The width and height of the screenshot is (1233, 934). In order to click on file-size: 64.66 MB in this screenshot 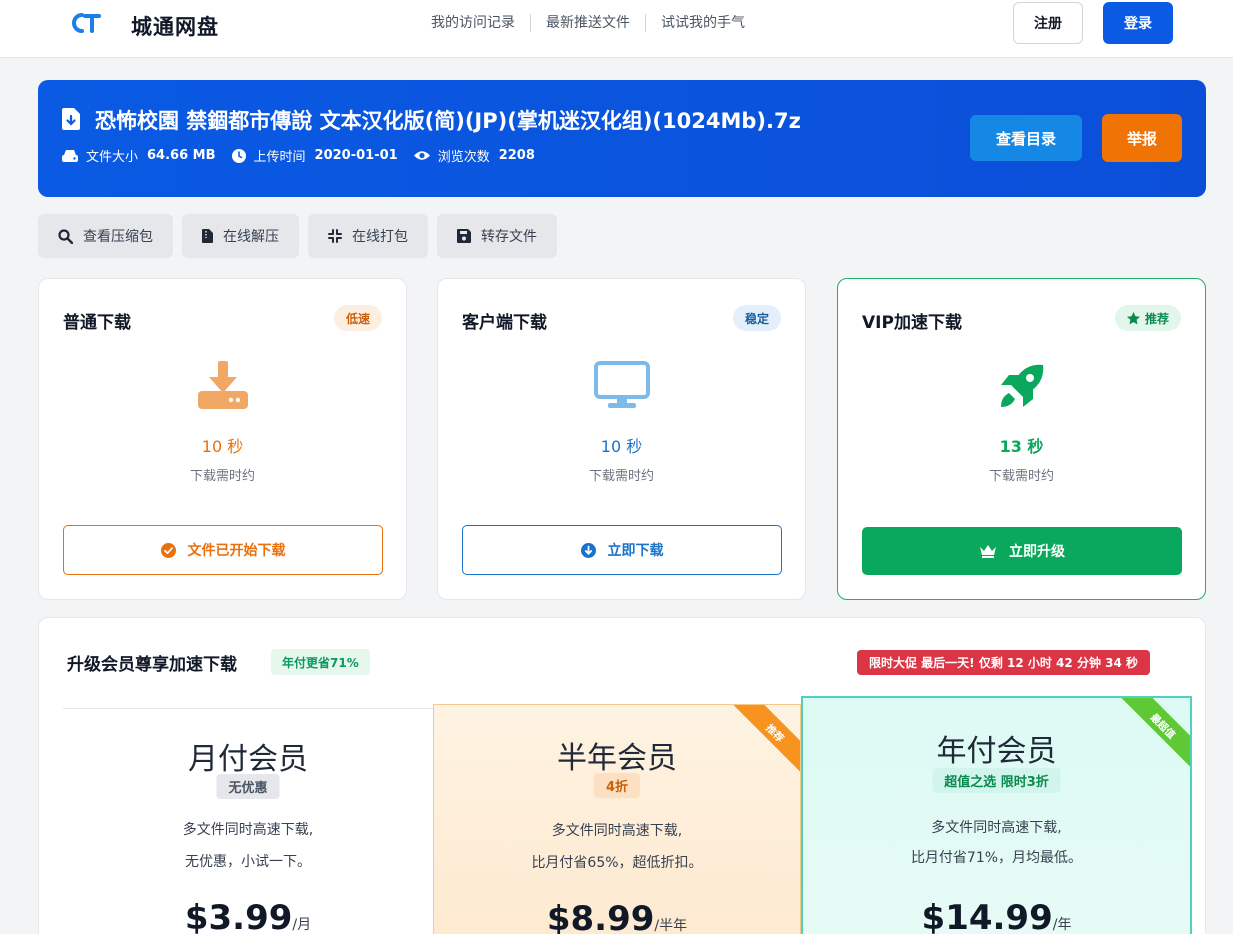, I will do `click(181, 155)`.